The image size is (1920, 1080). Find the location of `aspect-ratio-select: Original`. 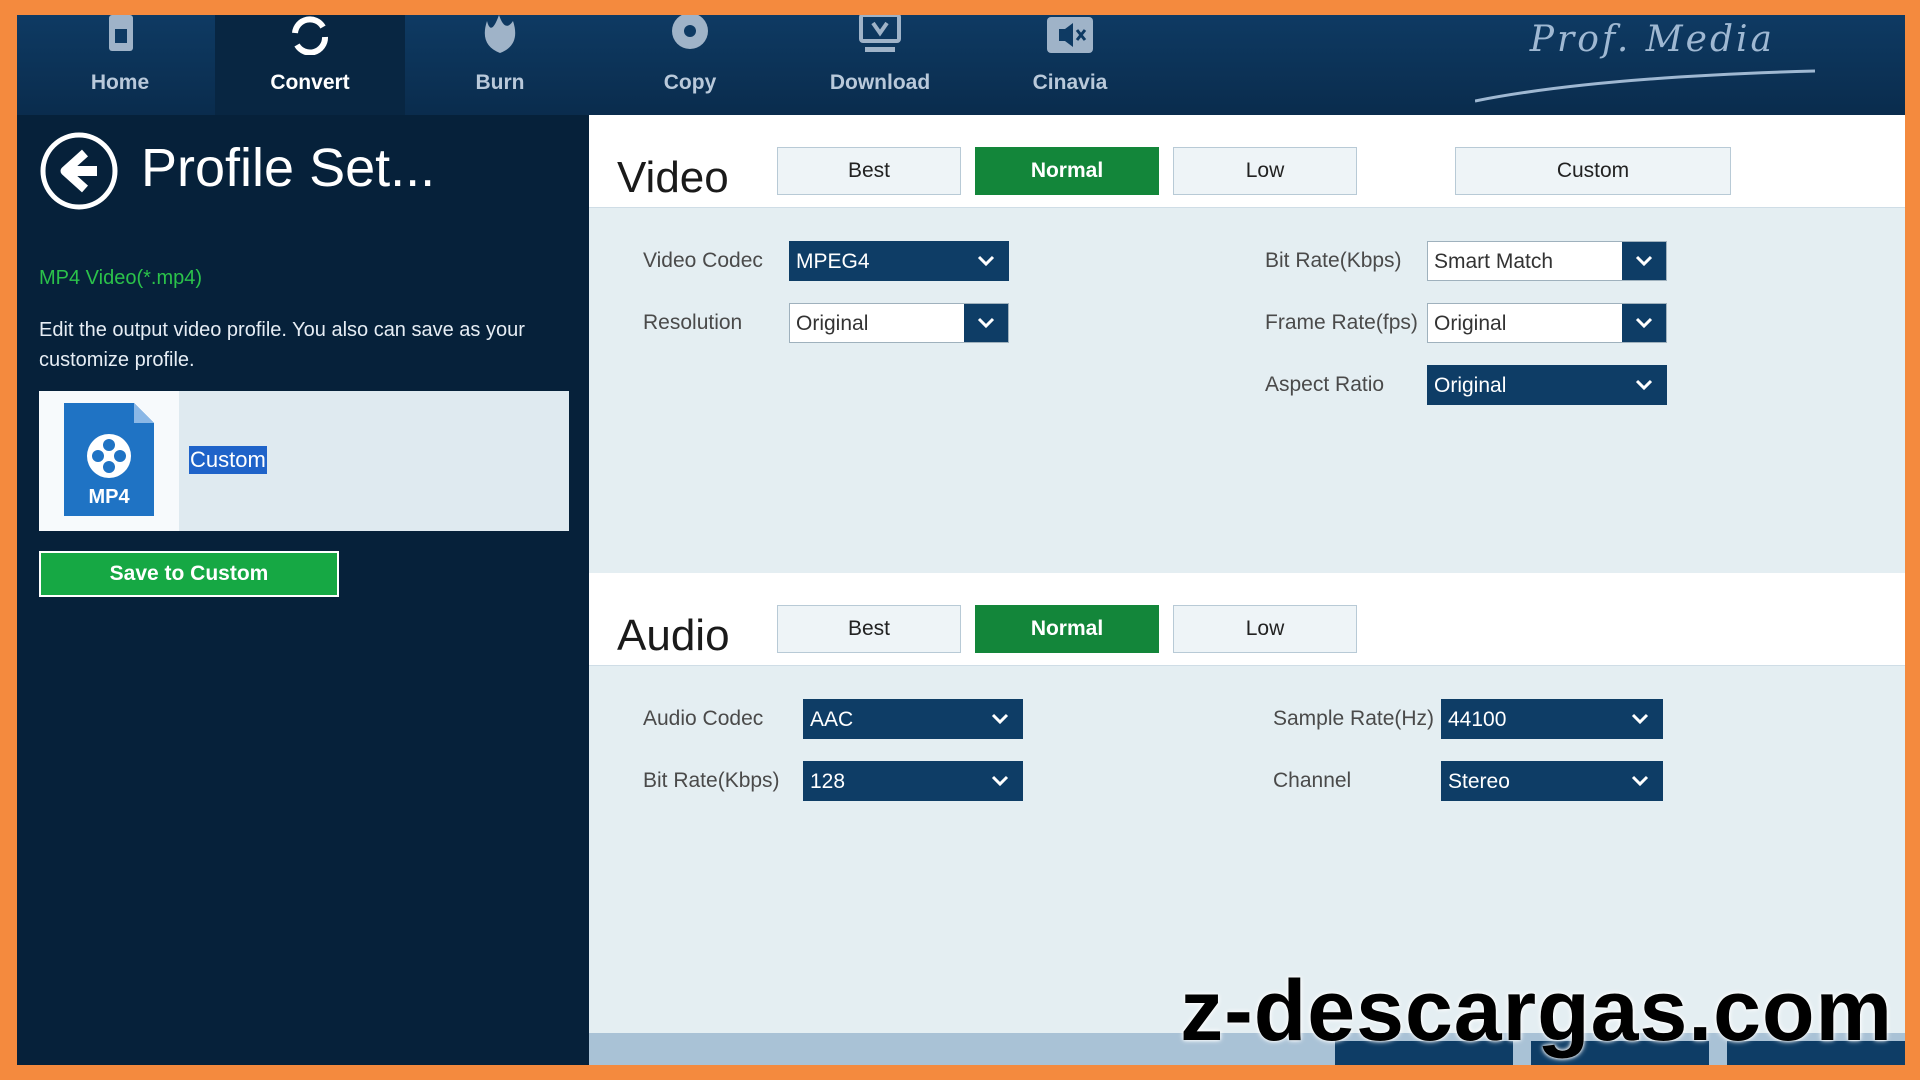

aspect-ratio-select: Original is located at coordinates (1547, 385).